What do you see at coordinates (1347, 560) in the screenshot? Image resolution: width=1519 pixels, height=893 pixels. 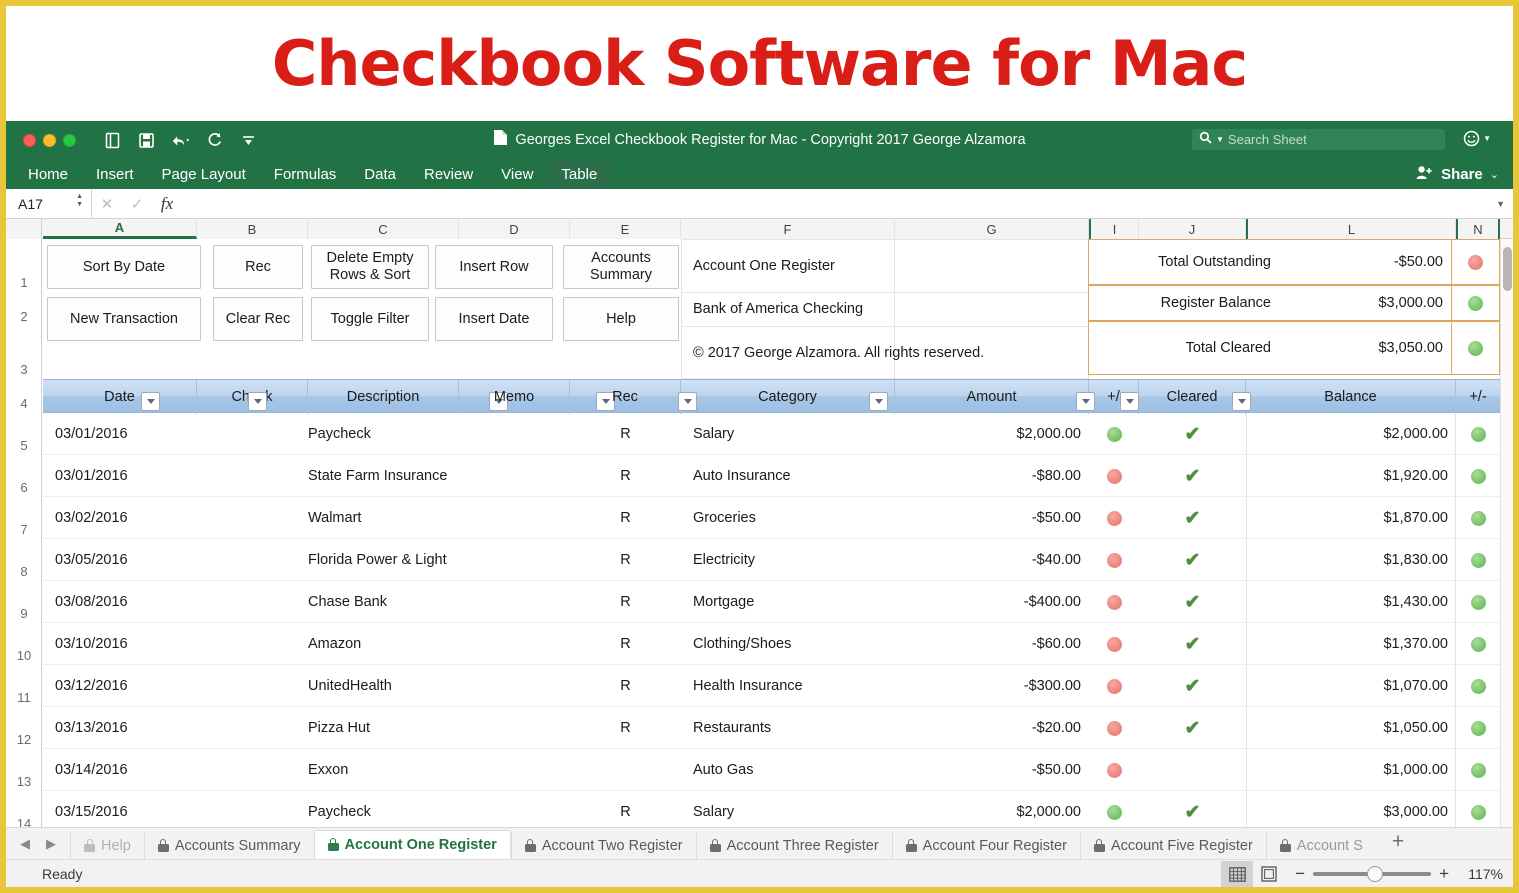 I see `cell-balance: $1,830.00` at bounding box center [1347, 560].